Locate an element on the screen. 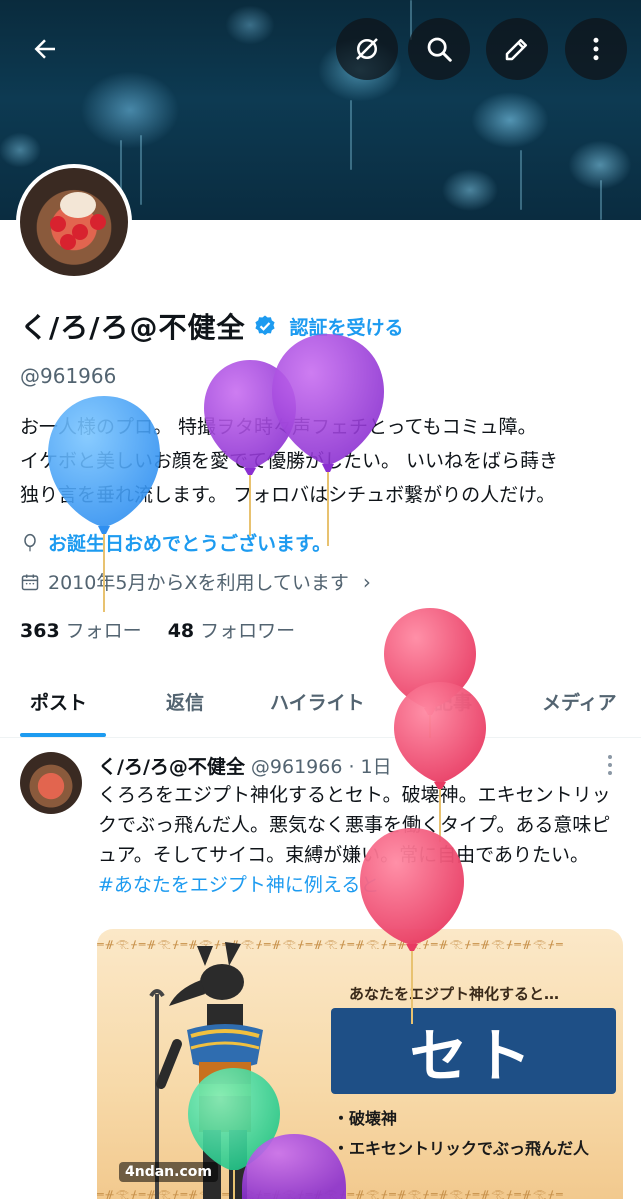  grok-icon is located at coordinates (367, 49).